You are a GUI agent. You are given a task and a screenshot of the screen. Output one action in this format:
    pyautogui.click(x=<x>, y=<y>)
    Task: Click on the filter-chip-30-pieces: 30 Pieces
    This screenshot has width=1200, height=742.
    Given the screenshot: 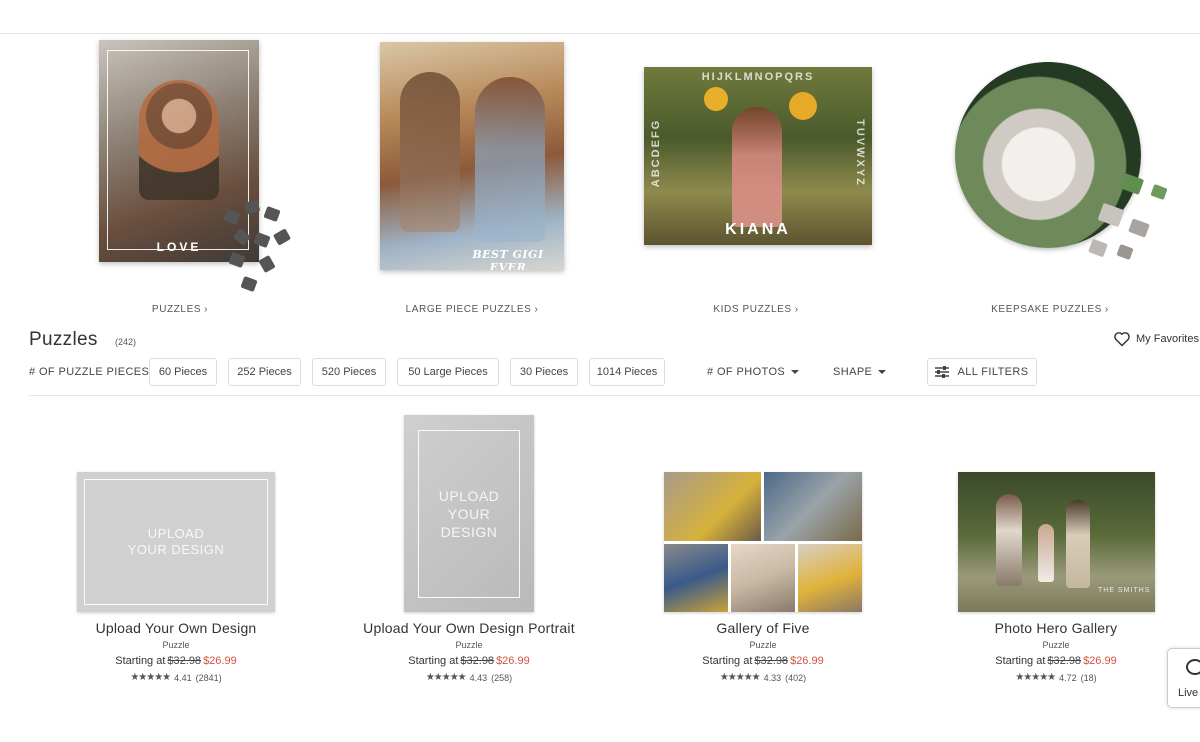 What is the action you would take?
    pyautogui.click(x=544, y=372)
    